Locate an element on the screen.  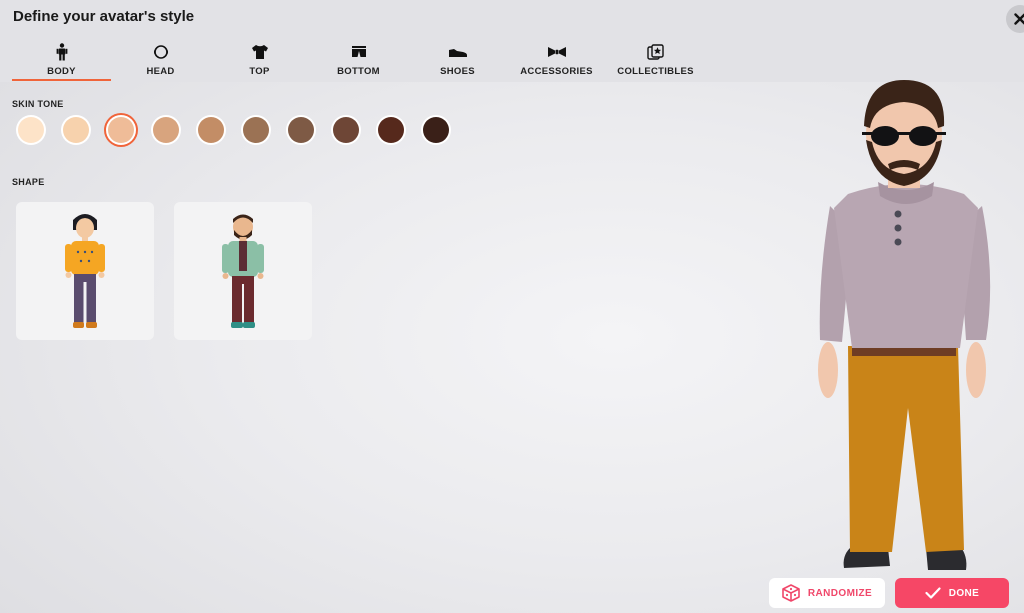
shape-option-slim is located at coordinates (85, 271).